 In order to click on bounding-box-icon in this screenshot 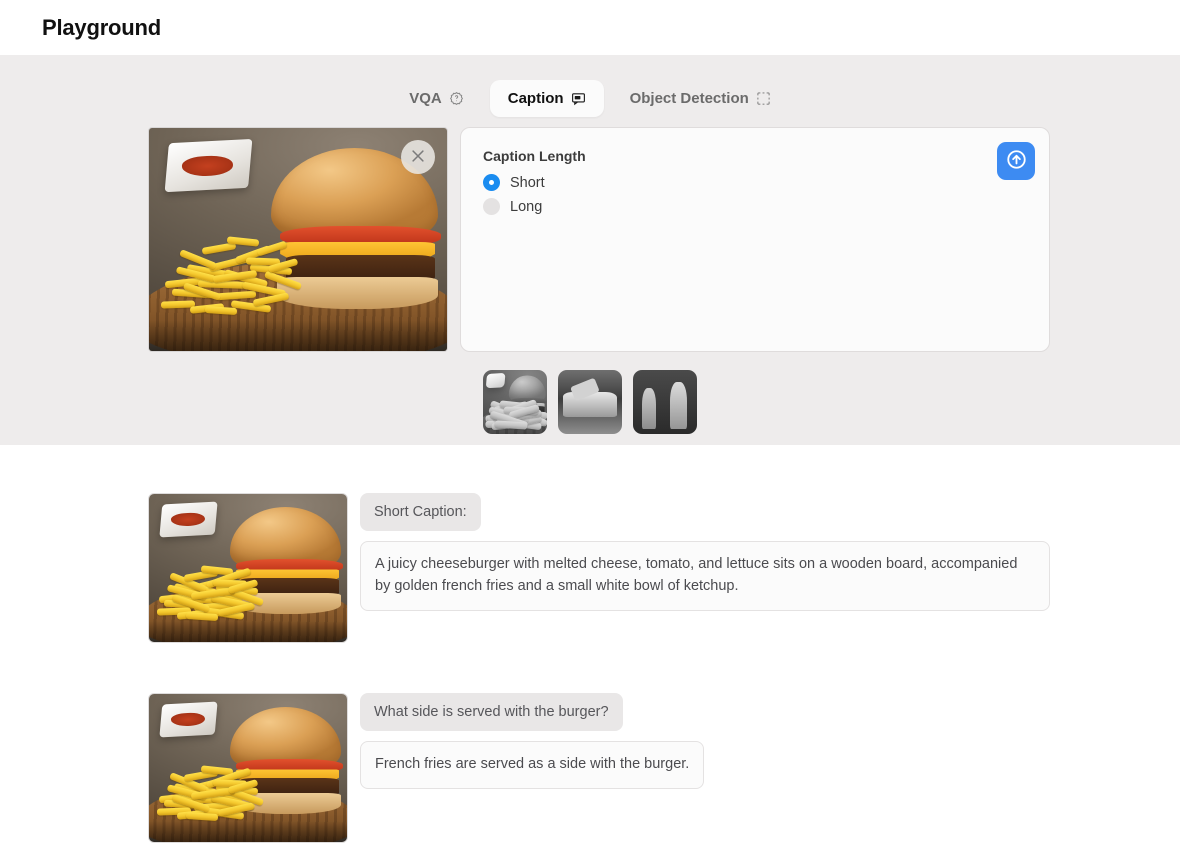, I will do `click(763, 98)`.